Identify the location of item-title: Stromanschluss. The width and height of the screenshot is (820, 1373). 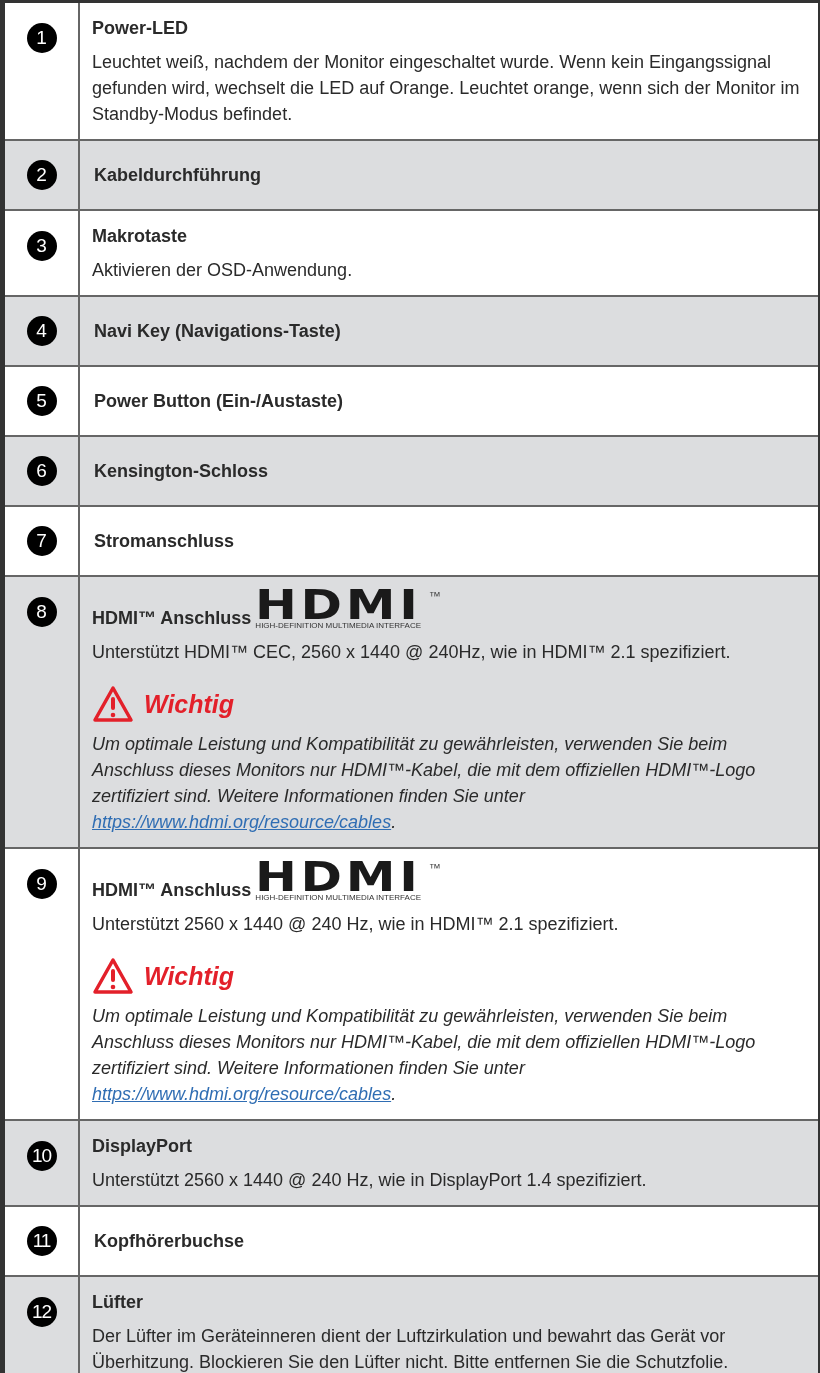
(165, 541).